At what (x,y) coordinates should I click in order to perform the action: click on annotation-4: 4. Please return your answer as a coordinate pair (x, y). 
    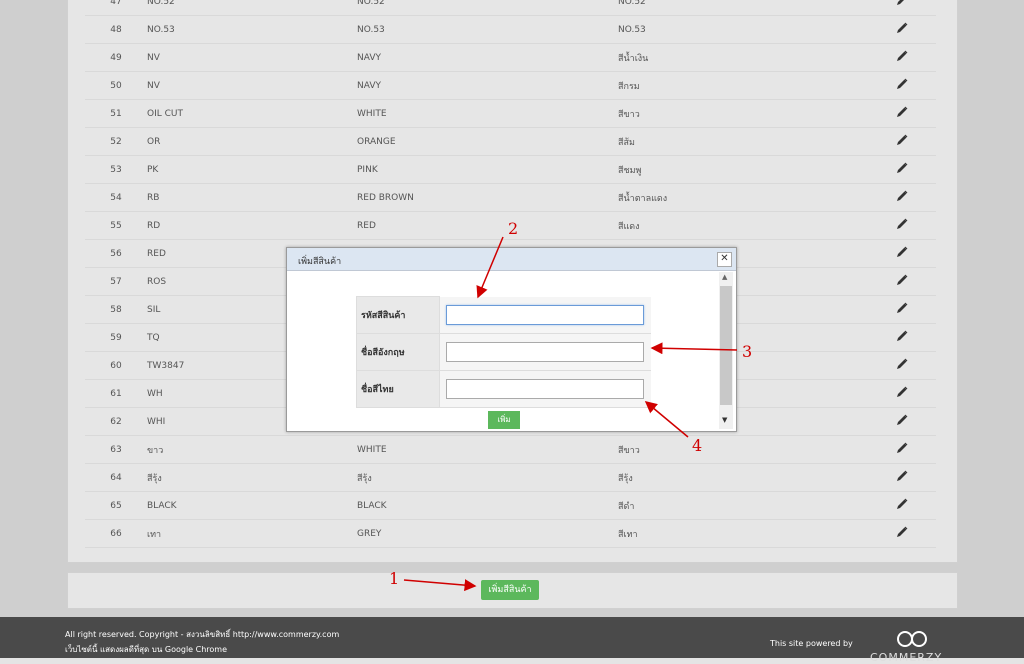
    Looking at the image, I should click on (697, 445).